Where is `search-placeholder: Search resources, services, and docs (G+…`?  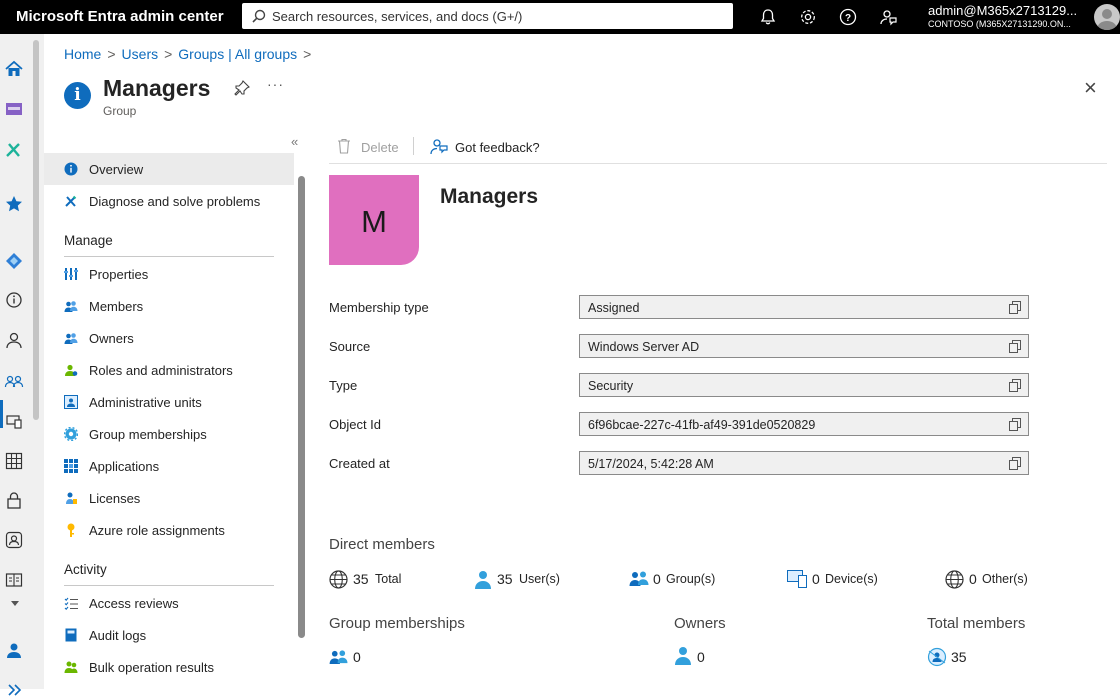 search-placeholder: Search resources, services, and docs (G+… is located at coordinates (397, 16).